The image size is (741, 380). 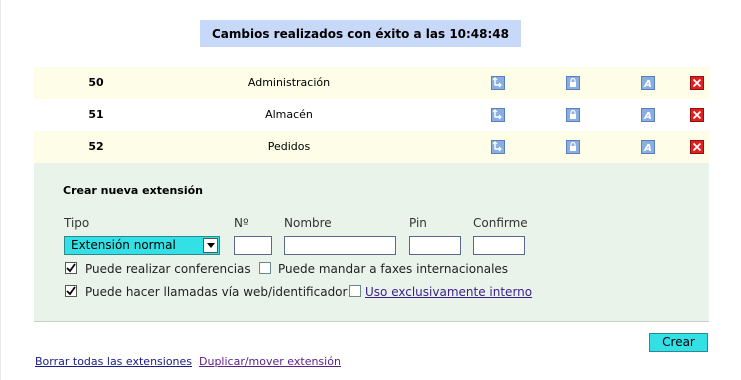 What do you see at coordinates (289, 114) in the screenshot?
I see `extension-name: Almacén` at bounding box center [289, 114].